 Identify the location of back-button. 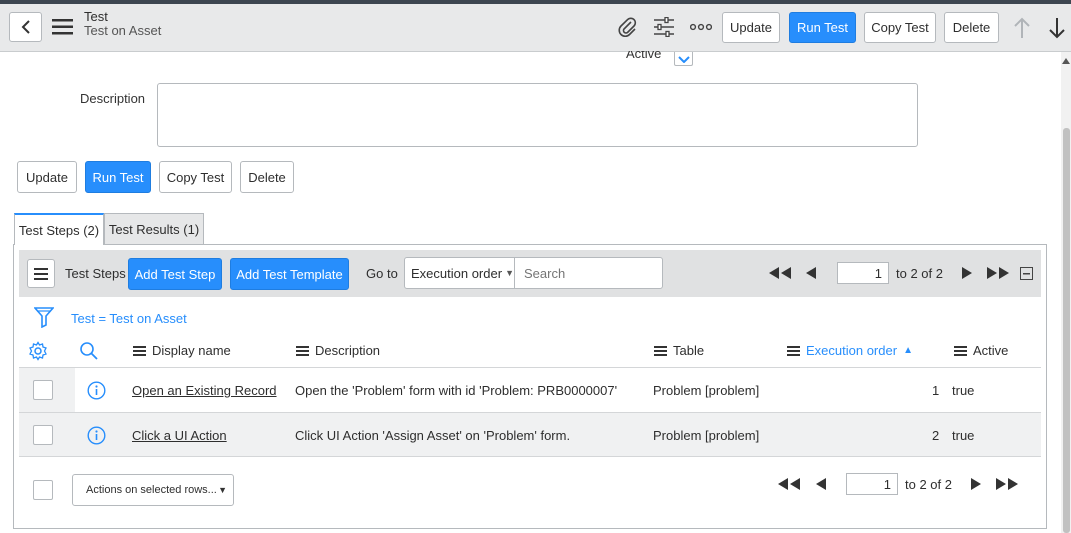
(25, 27).